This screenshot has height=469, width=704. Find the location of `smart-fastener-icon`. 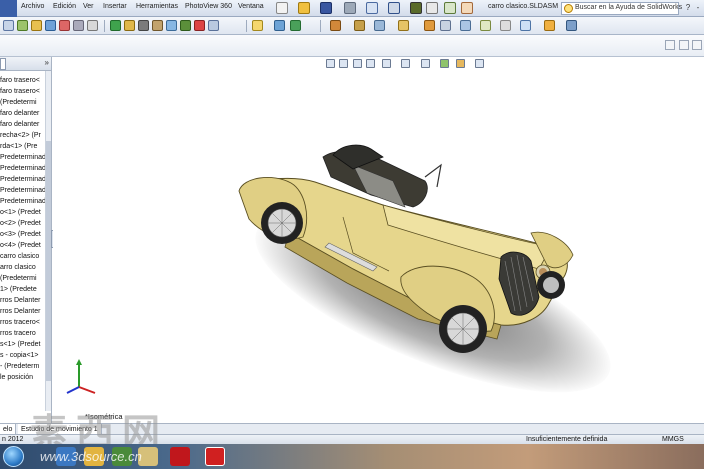

smart-fastener-icon is located at coordinates (279, 25).